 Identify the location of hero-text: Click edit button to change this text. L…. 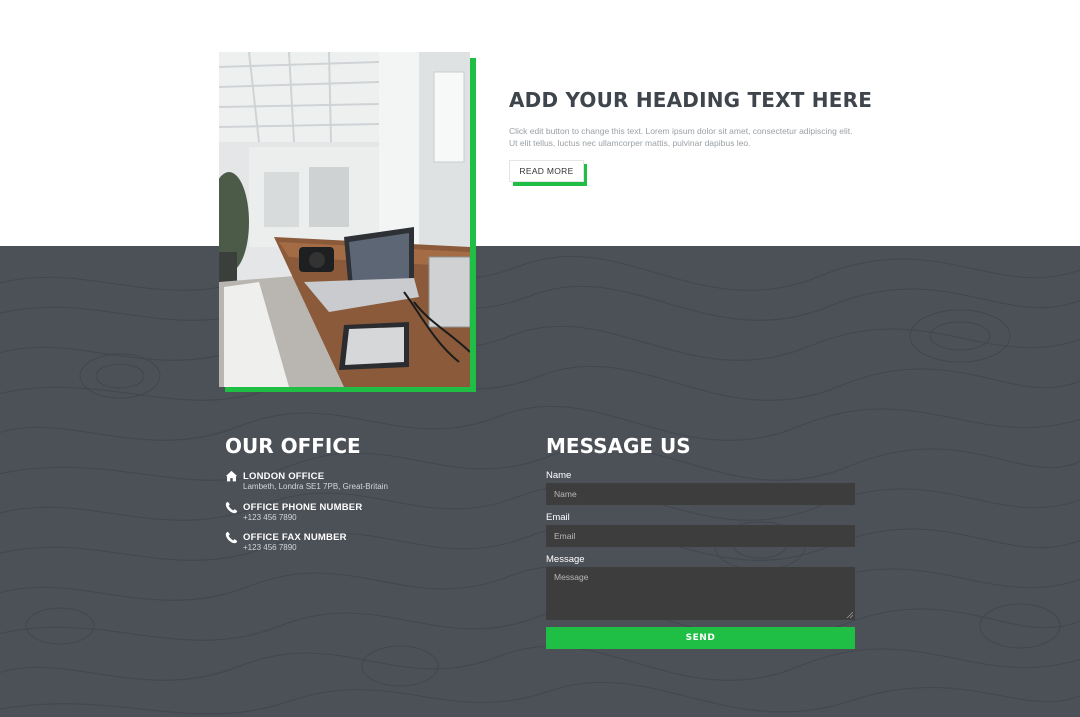
(681, 137).